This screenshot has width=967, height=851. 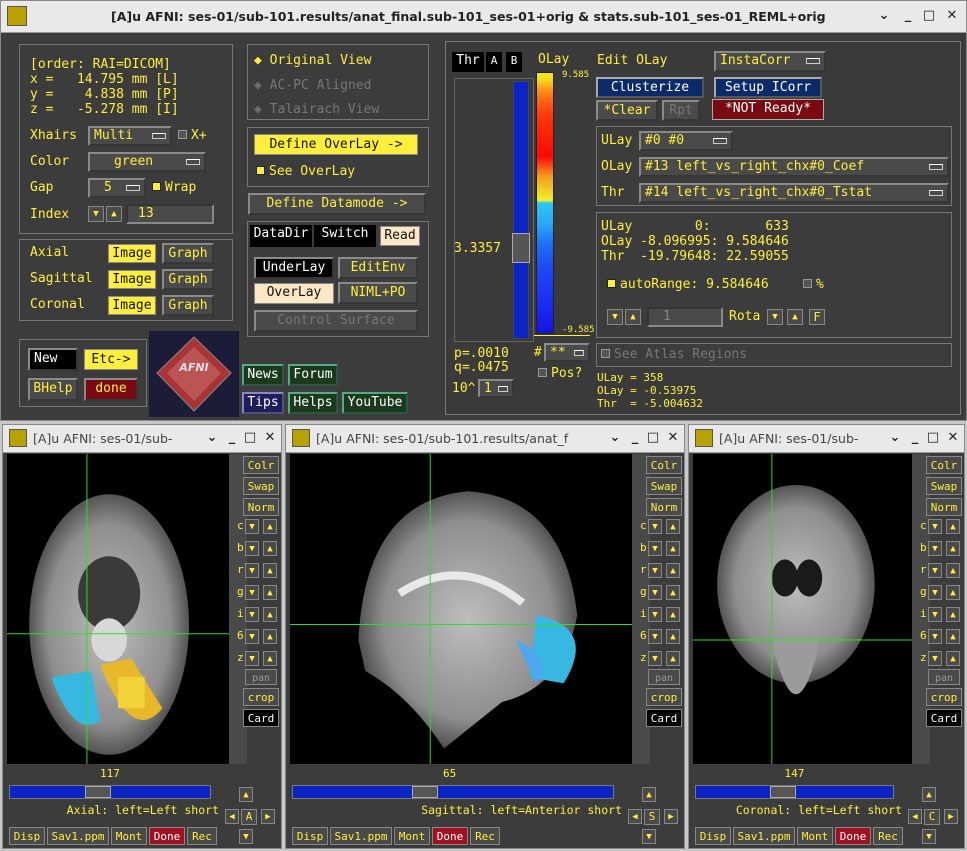 I want to click on control-surface-button: Control Surface, so click(x=336, y=321).